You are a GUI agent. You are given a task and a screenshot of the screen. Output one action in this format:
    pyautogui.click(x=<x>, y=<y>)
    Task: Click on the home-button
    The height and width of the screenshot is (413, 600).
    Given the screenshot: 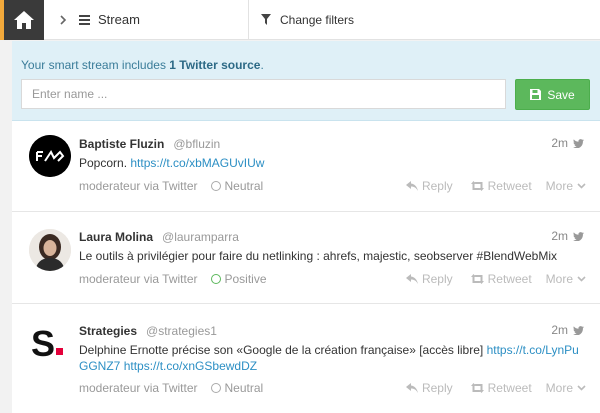 What is the action you would take?
    pyautogui.click(x=22, y=20)
    